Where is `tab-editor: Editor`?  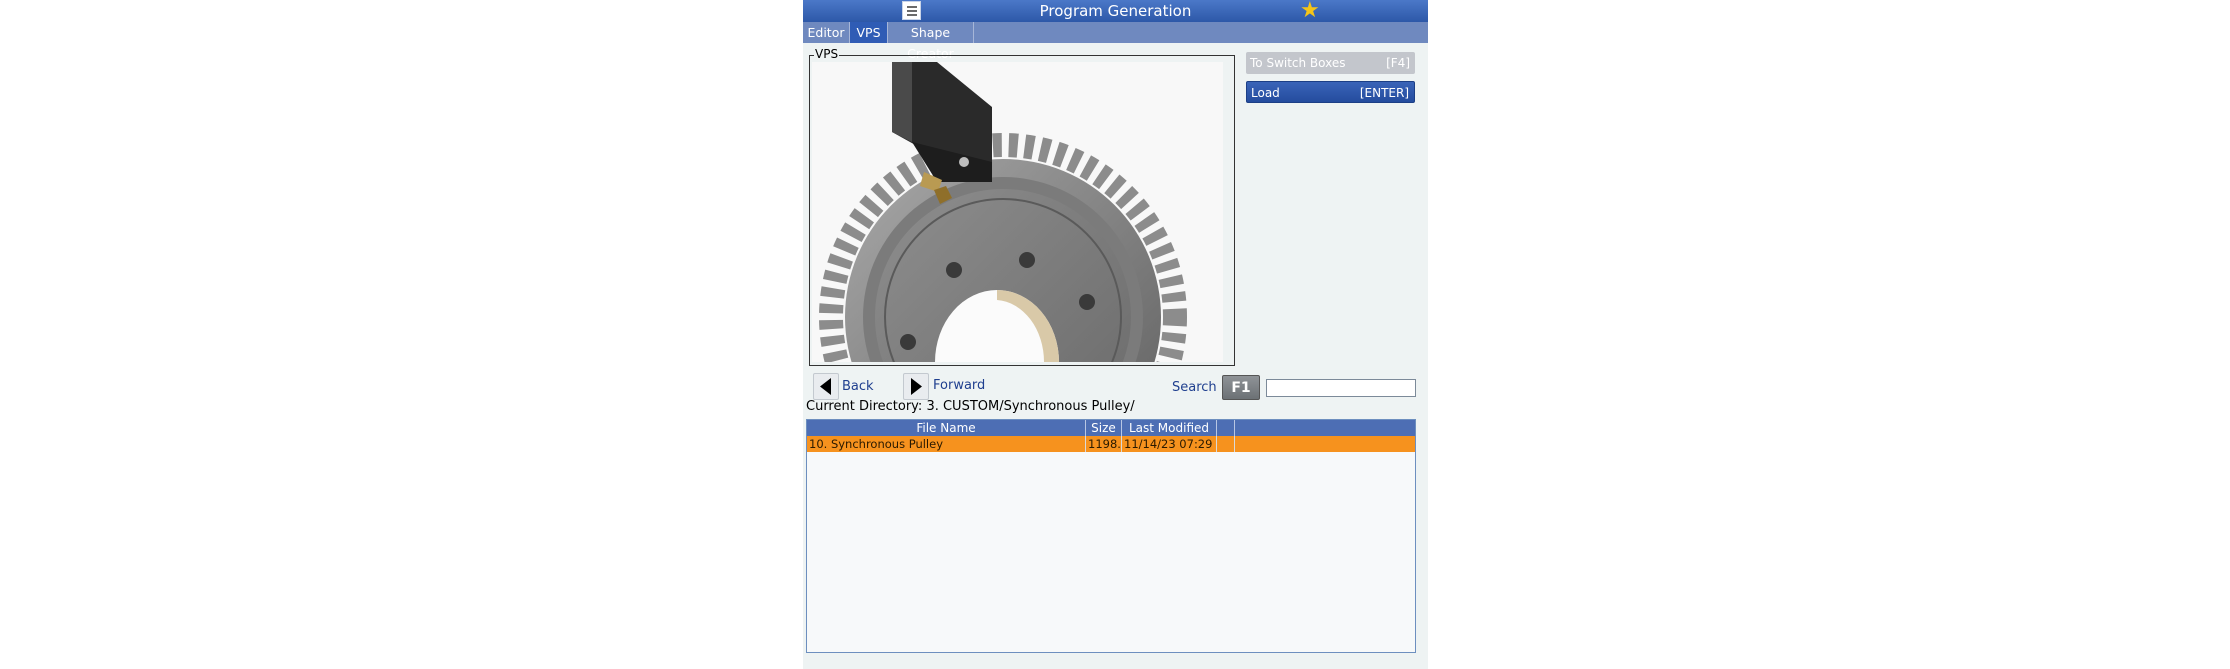
tab-editor: Editor is located at coordinates (826, 32).